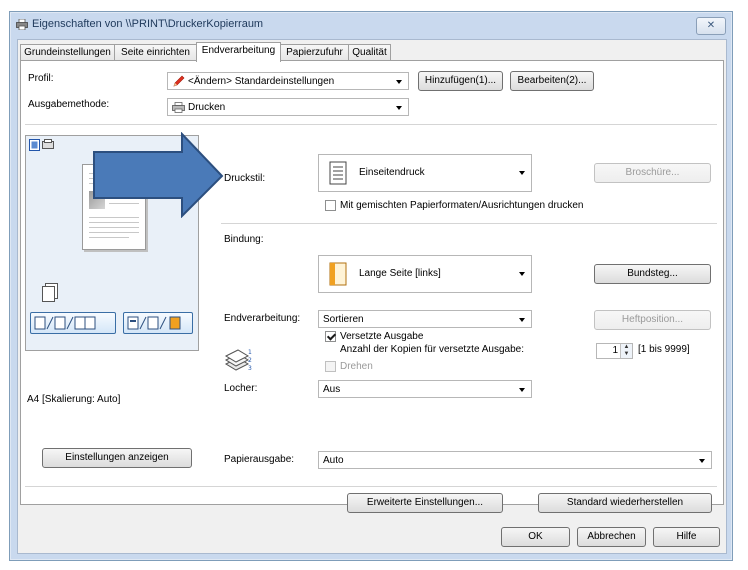 The image size is (748, 570). I want to click on punch-select: Aus, so click(425, 389).